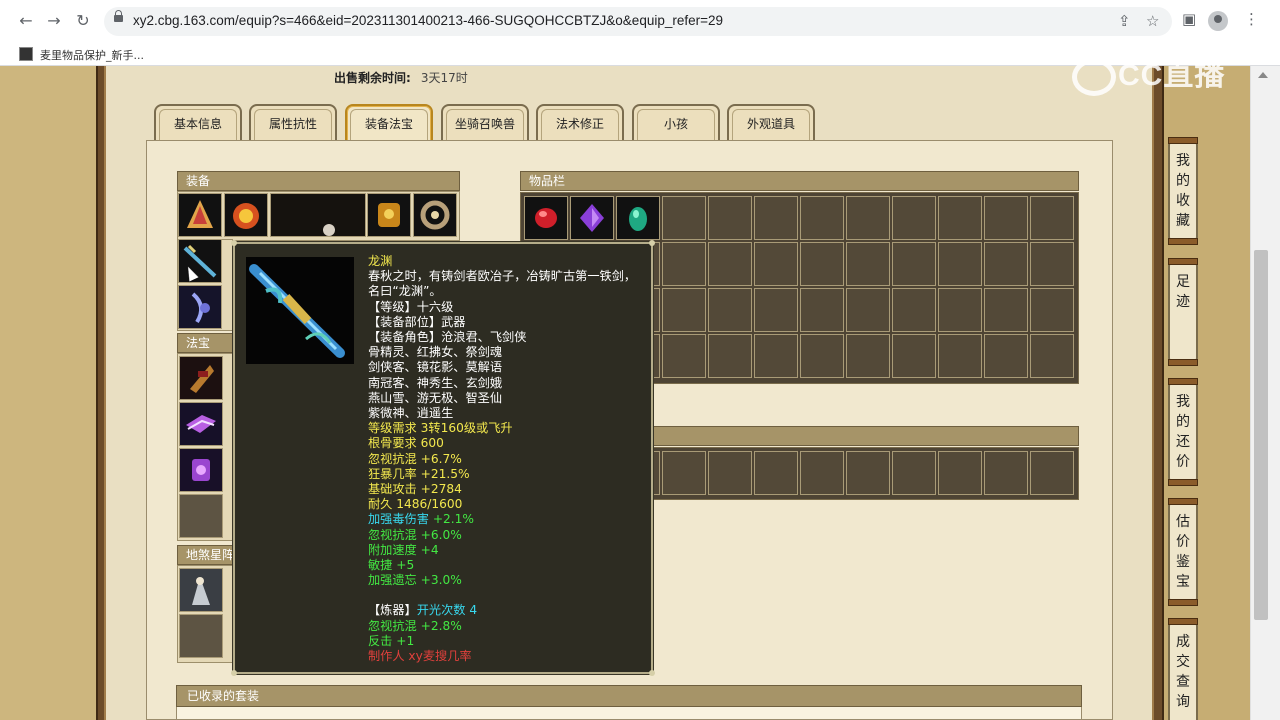 The image size is (1280, 720). I want to click on reload-icon: ↻, so click(83, 21).